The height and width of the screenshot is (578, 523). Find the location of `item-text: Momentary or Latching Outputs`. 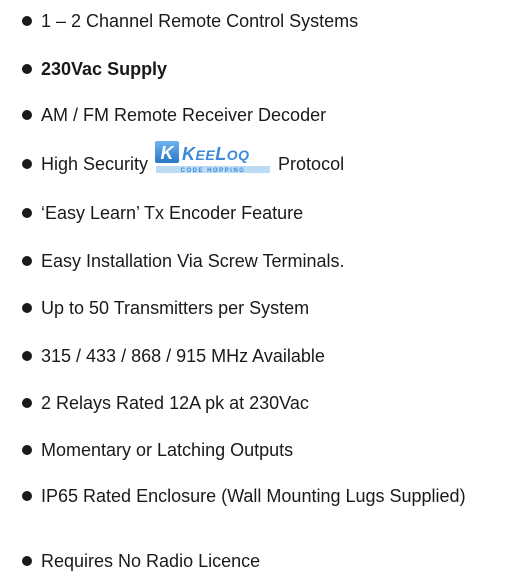

item-text: Momentary or Latching Outputs is located at coordinates (167, 450).